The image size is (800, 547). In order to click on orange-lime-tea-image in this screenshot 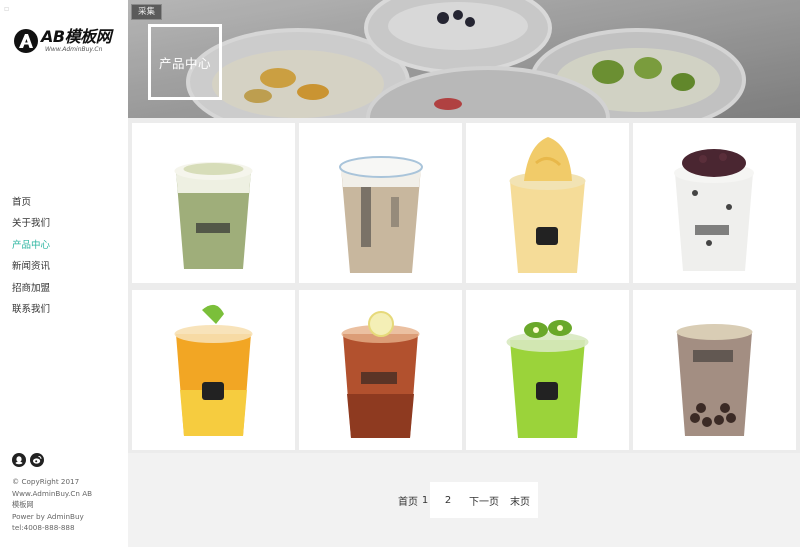, I will do `click(213, 370)`.